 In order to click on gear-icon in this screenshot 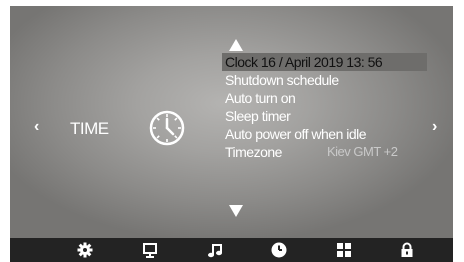, I will do `click(85, 250)`.